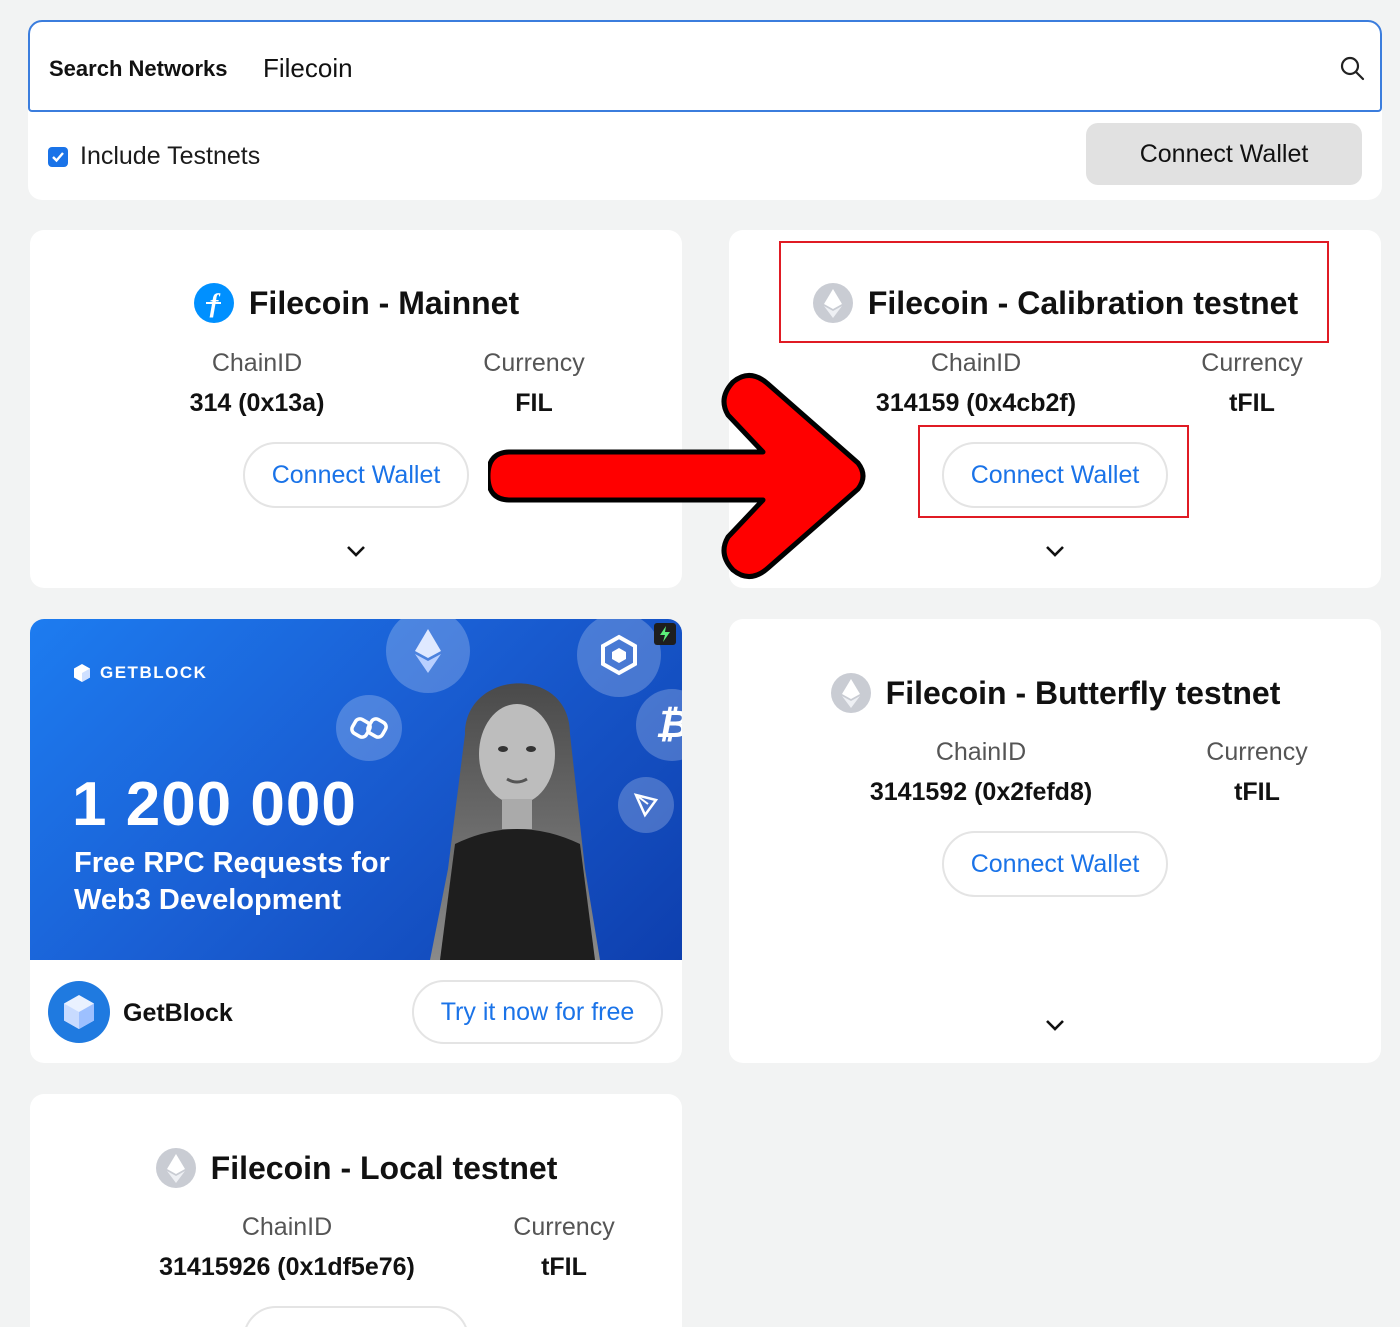 The image size is (1400, 1327). What do you see at coordinates (981, 792) in the screenshot?
I see `chain-id-value: 3141592 (0x2fefd8)` at bounding box center [981, 792].